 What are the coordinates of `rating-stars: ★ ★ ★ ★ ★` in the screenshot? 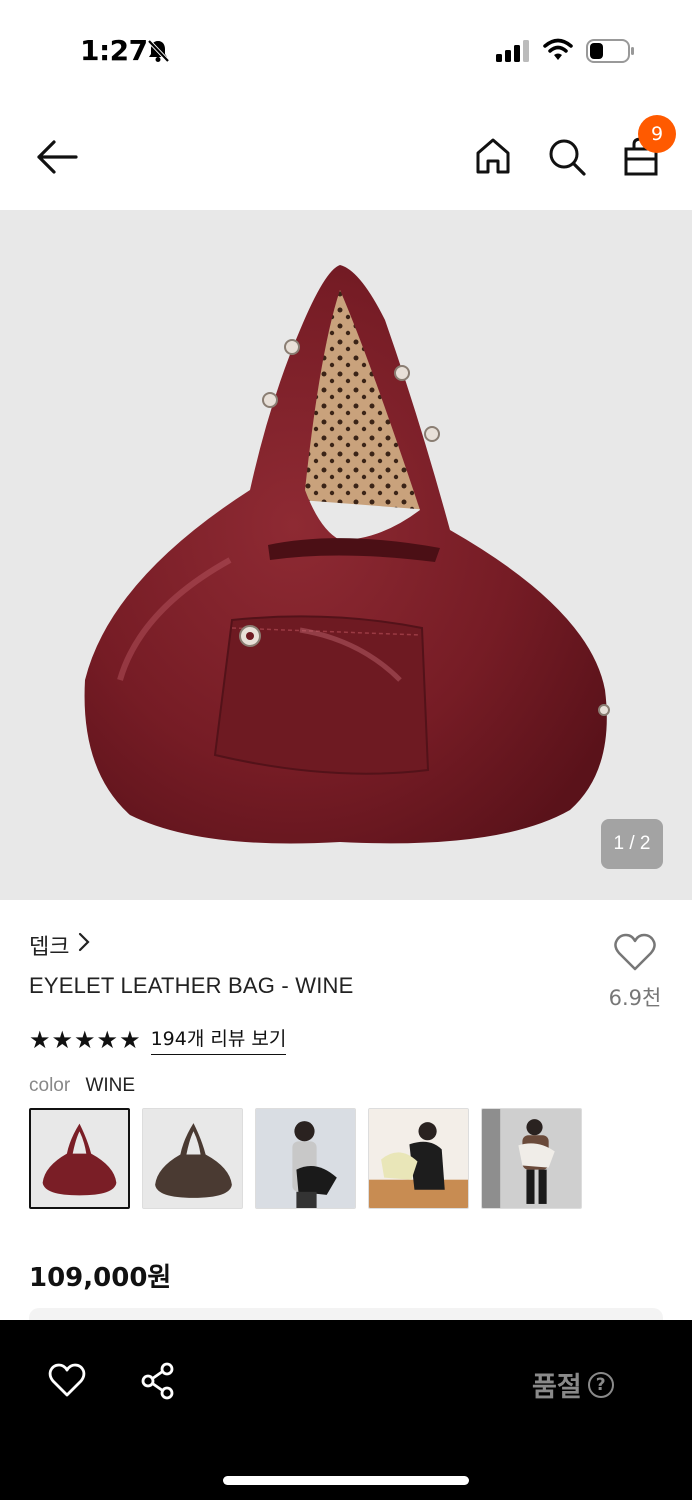 It's located at (85, 1040).